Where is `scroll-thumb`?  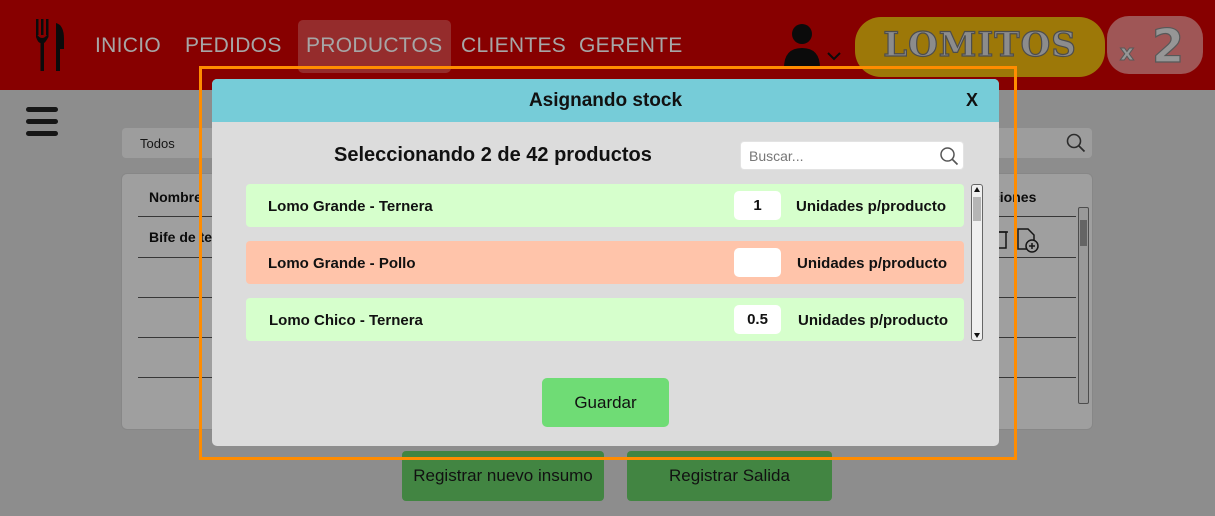 scroll-thumb is located at coordinates (977, 209).